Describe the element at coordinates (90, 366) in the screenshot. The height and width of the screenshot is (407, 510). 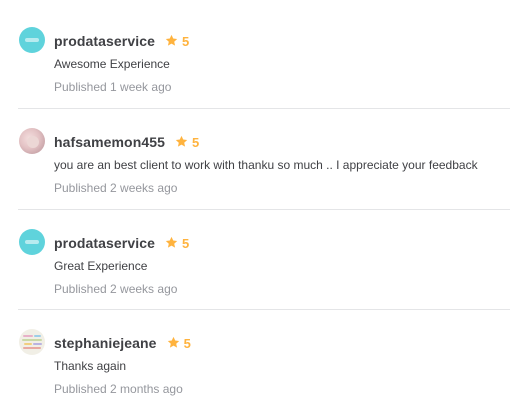
I see `review-text: Thanks again` at that location.